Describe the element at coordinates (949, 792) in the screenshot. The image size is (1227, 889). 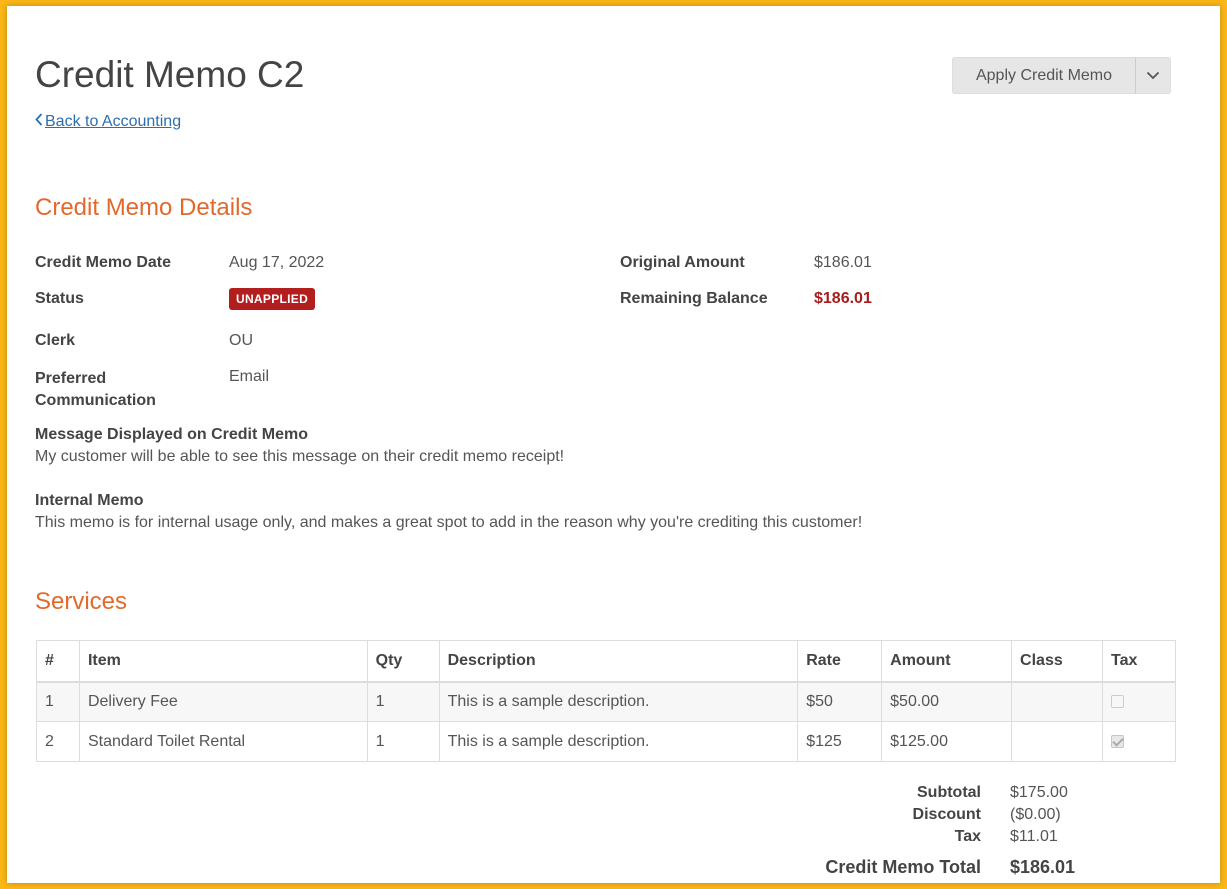
I see `subtotal-label: Subtotal` at that location.